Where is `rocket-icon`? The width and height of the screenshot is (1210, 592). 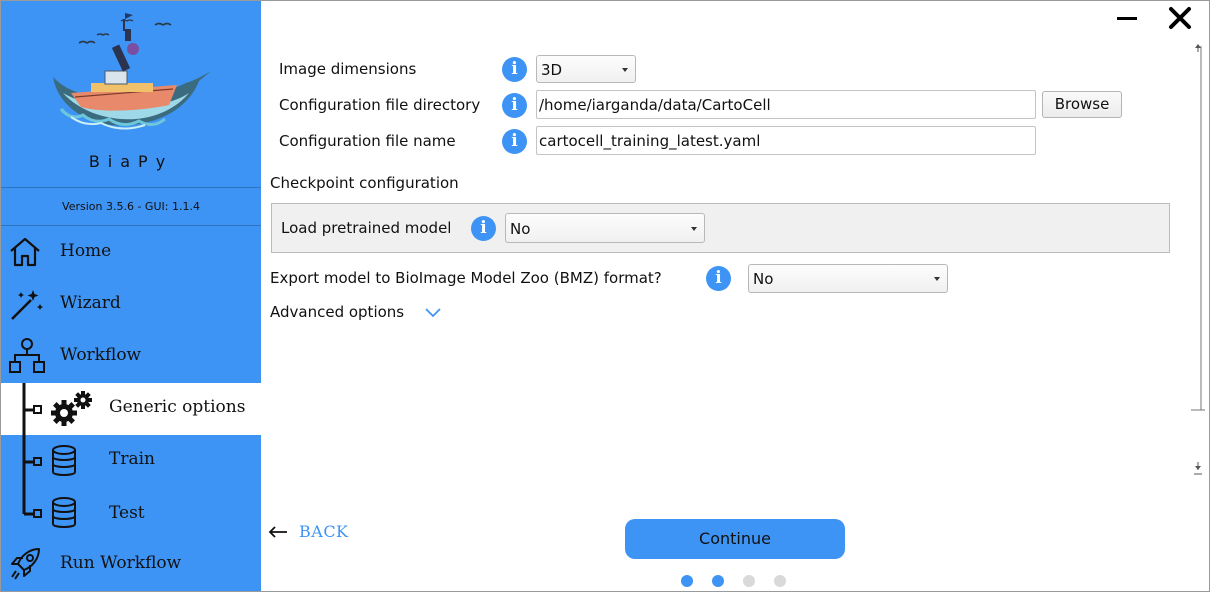 rocket-icon is located at coordinates (25, 564).